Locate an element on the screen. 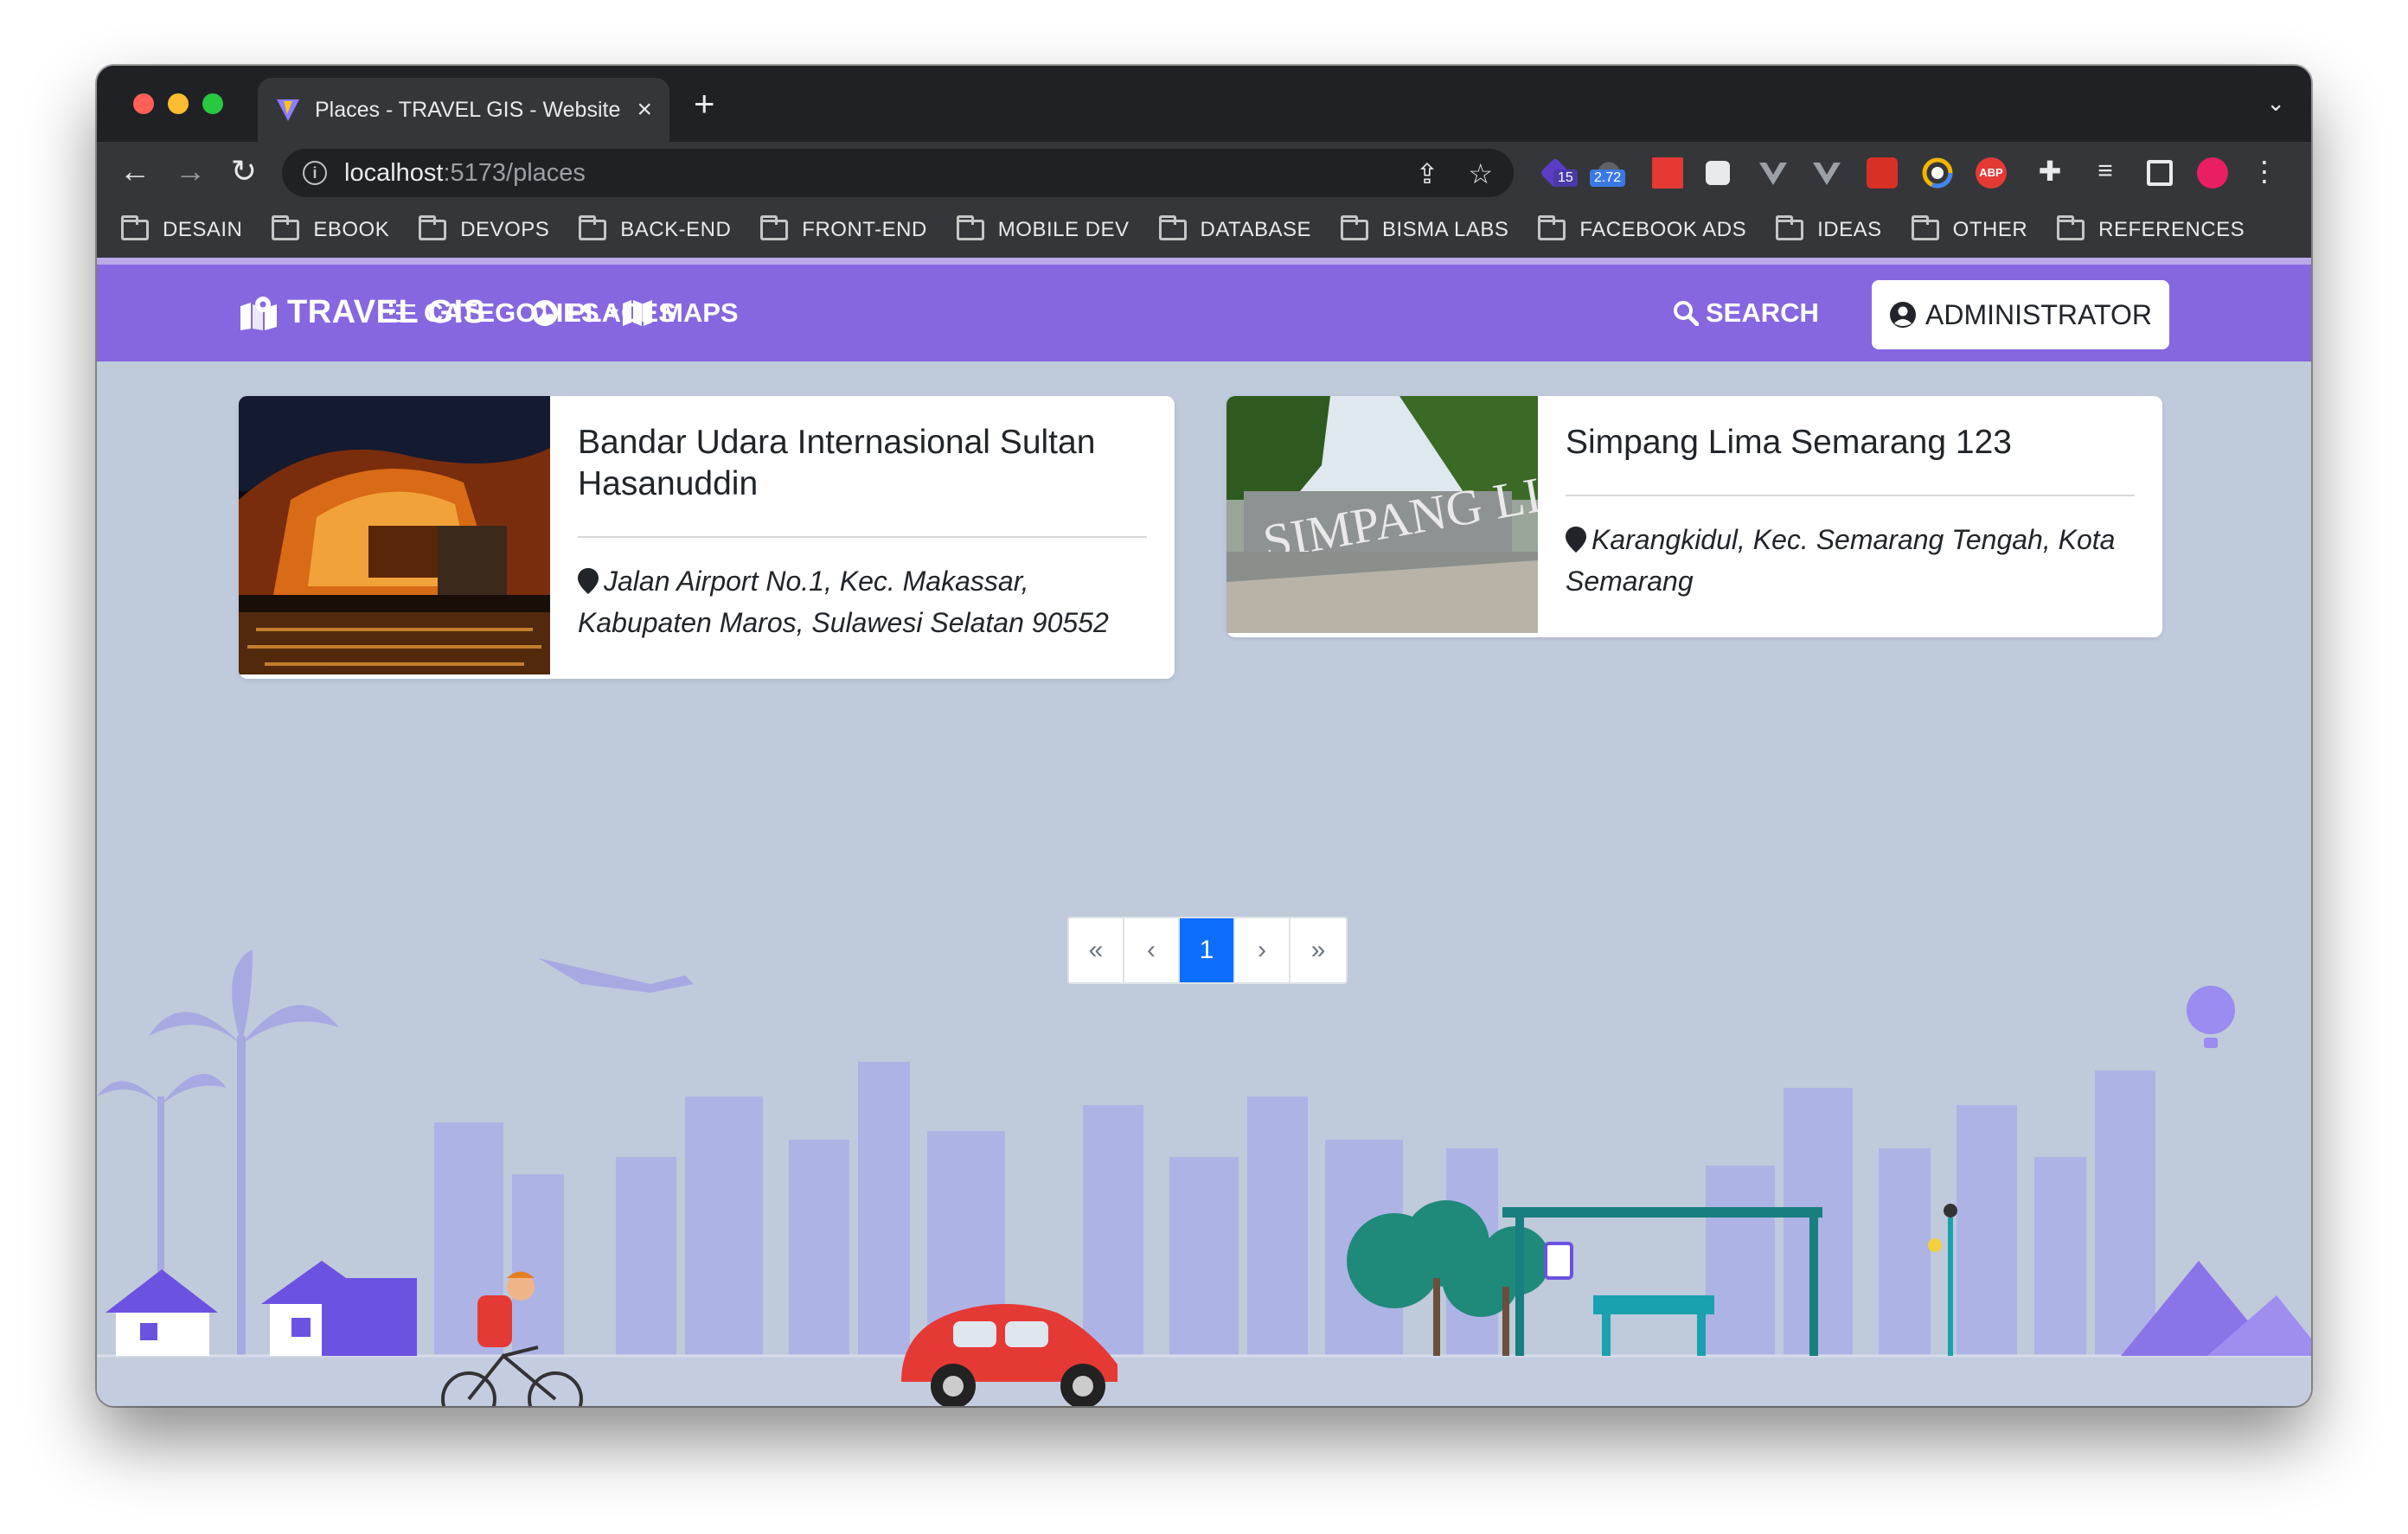  side-panel-icon is located at coordinates (2160, 173).